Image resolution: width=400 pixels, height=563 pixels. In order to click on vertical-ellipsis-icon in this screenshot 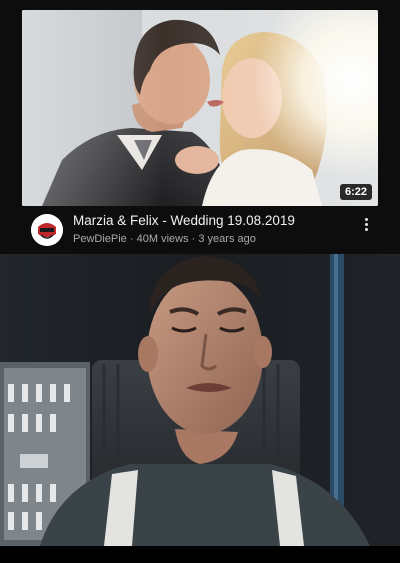, I will do `click(366, 224)`.